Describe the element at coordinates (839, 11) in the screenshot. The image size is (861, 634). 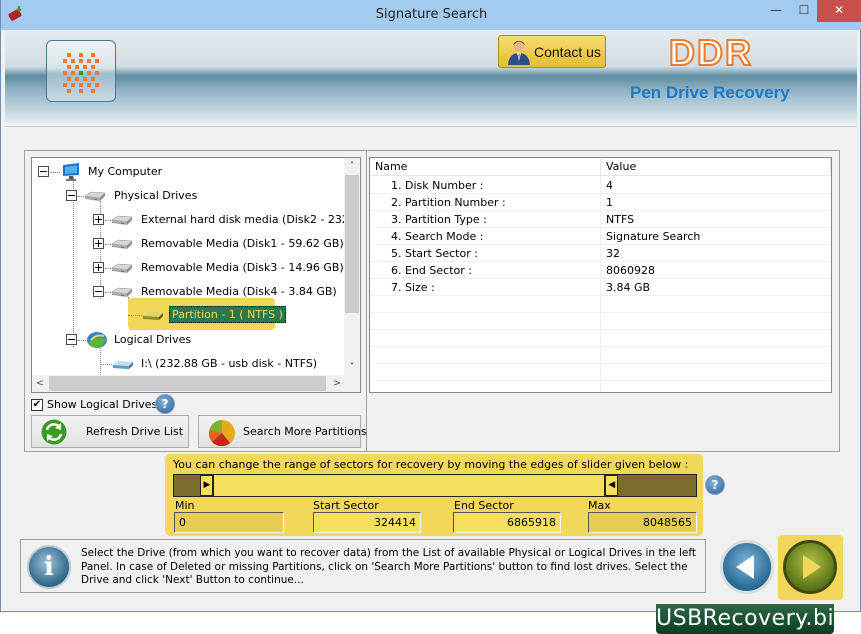
I see `close-button: ✕` at that location.